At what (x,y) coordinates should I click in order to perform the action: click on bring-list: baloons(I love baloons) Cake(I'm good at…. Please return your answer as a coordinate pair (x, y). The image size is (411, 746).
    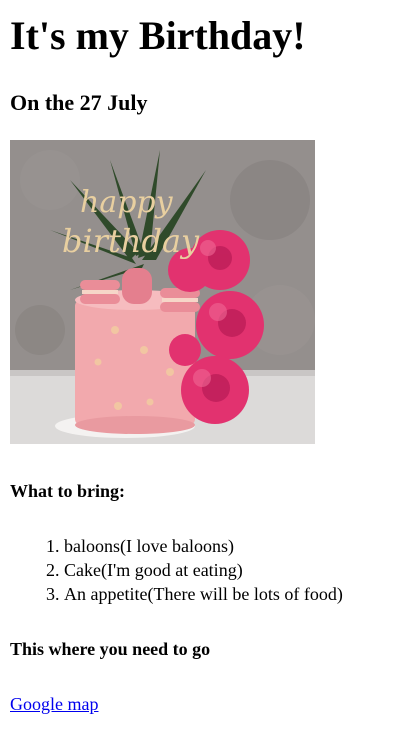
    Looking at the image, I should click on (210, 570).